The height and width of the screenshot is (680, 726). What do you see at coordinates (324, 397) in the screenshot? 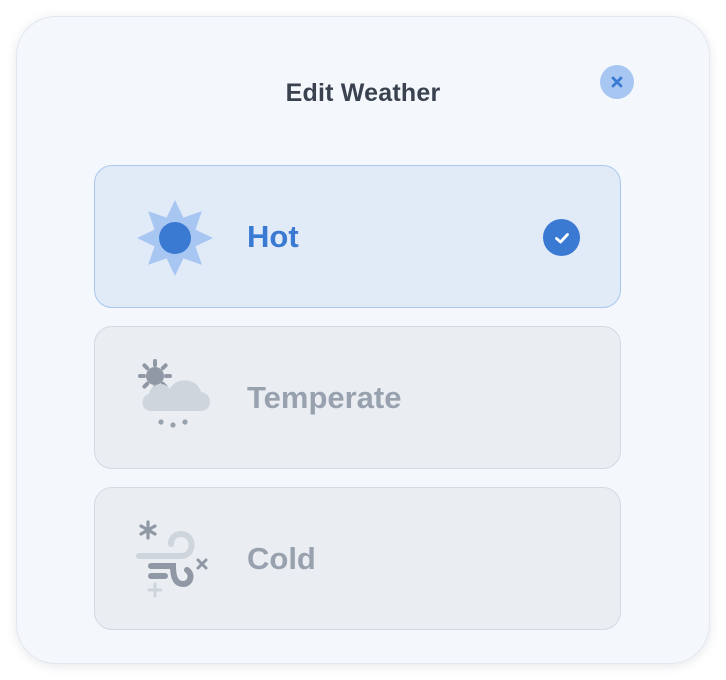
I see `option-label-temperate: Temperate` at bounding box center [324, 397].